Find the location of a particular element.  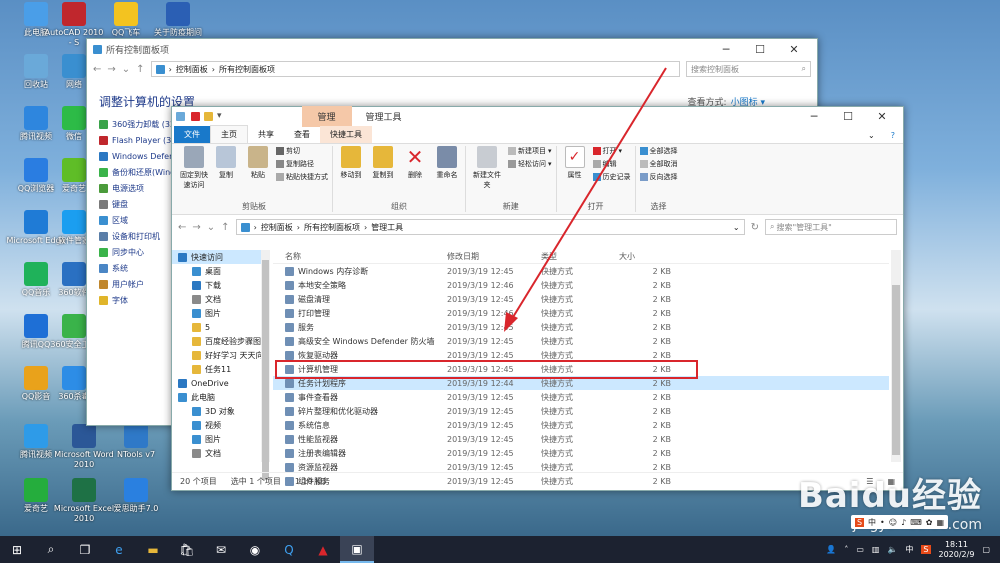

col-size: 大小 is located at coordinates (645, 256).